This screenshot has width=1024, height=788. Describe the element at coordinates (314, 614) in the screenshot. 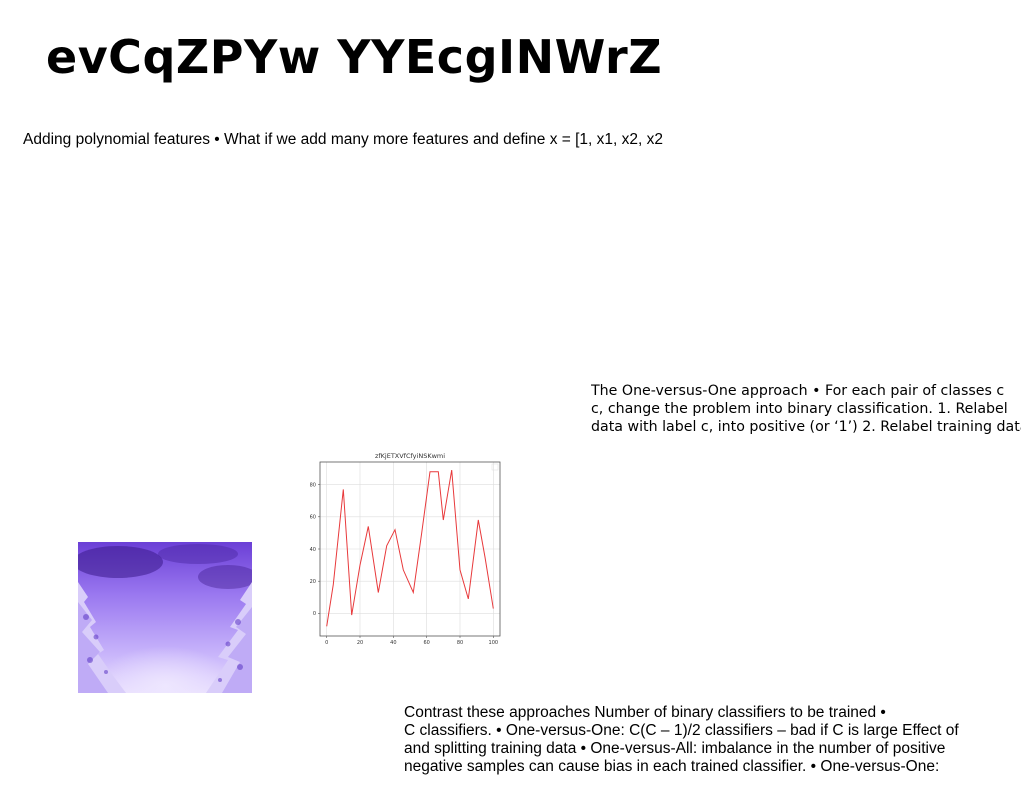

I see `y-tick-label: 0` at that location.